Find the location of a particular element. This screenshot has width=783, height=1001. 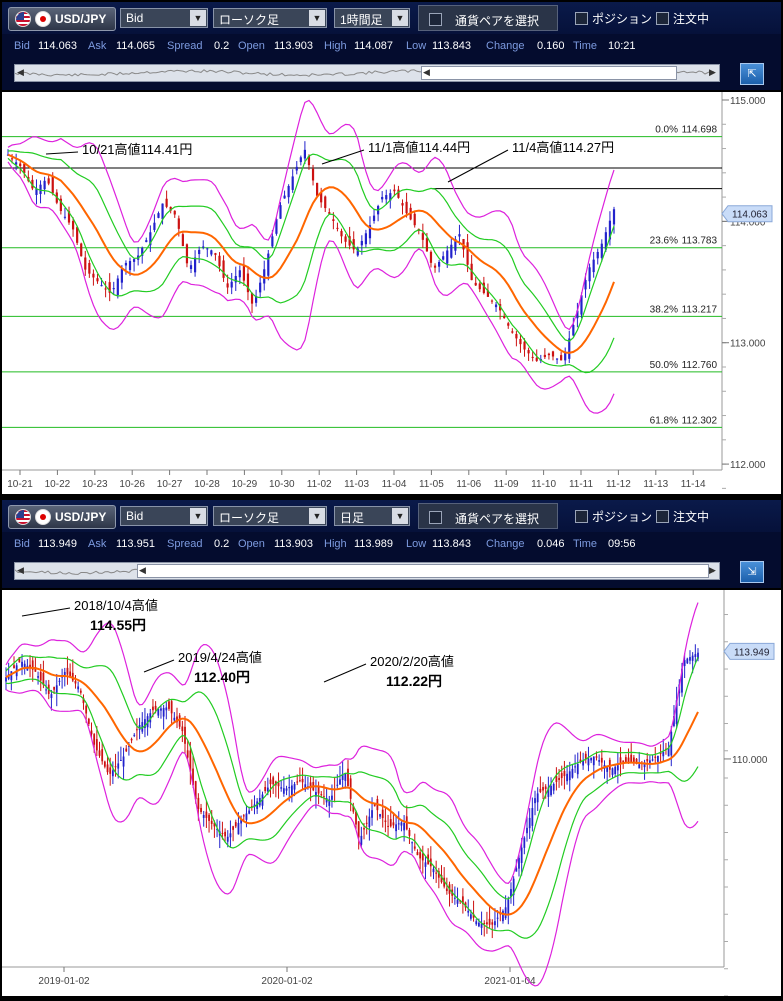

chart-scrollbar: ◀ ◀ ▶ ⇱ is located at coordinates (391, 74).